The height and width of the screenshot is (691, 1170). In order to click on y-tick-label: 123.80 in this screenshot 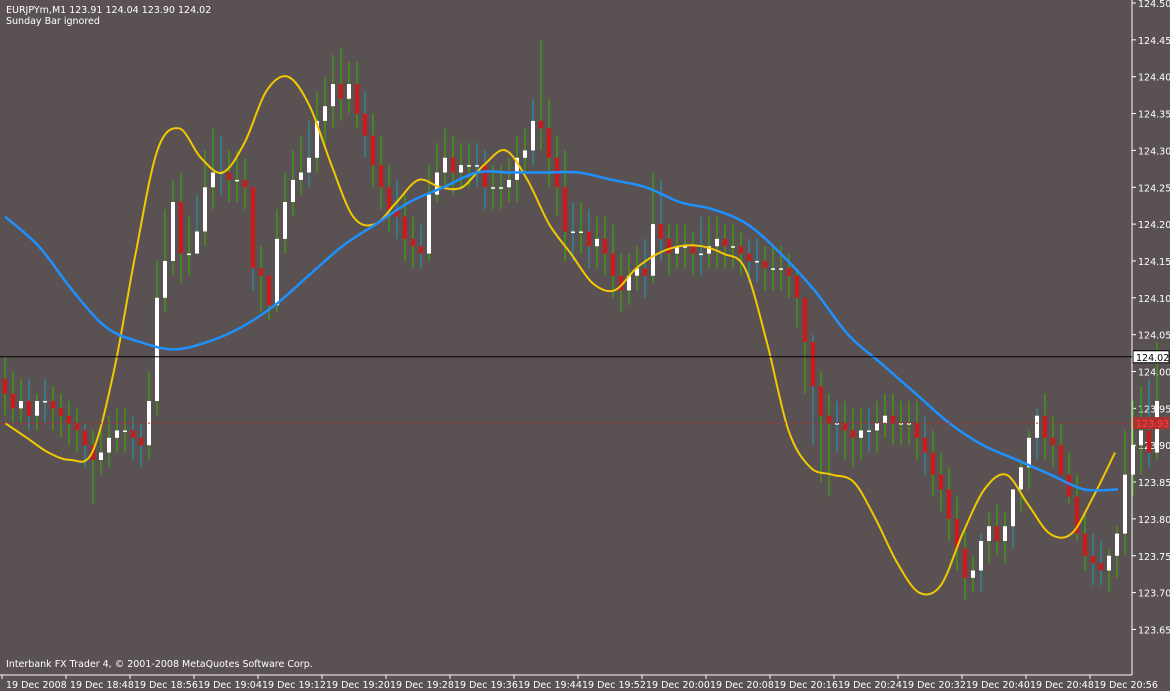, I will do `click(1154, 520)`.